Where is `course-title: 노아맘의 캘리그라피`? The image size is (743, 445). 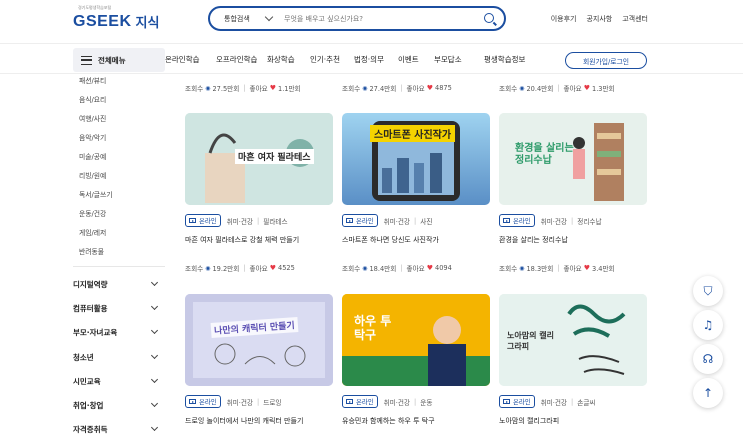
course-title: 노아맘의 캘리그라피 is located at coordinates (529, 421).